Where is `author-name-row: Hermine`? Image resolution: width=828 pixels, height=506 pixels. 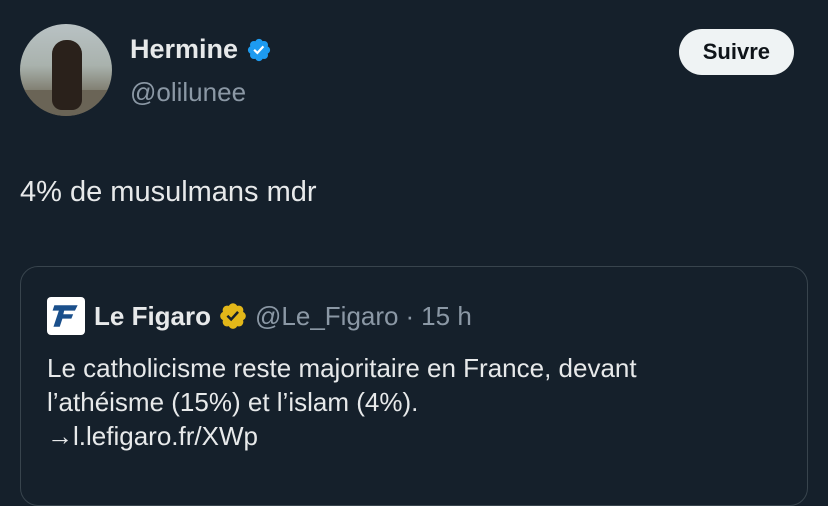
author-name-row: Hermine is located at coordinates (201, 49).